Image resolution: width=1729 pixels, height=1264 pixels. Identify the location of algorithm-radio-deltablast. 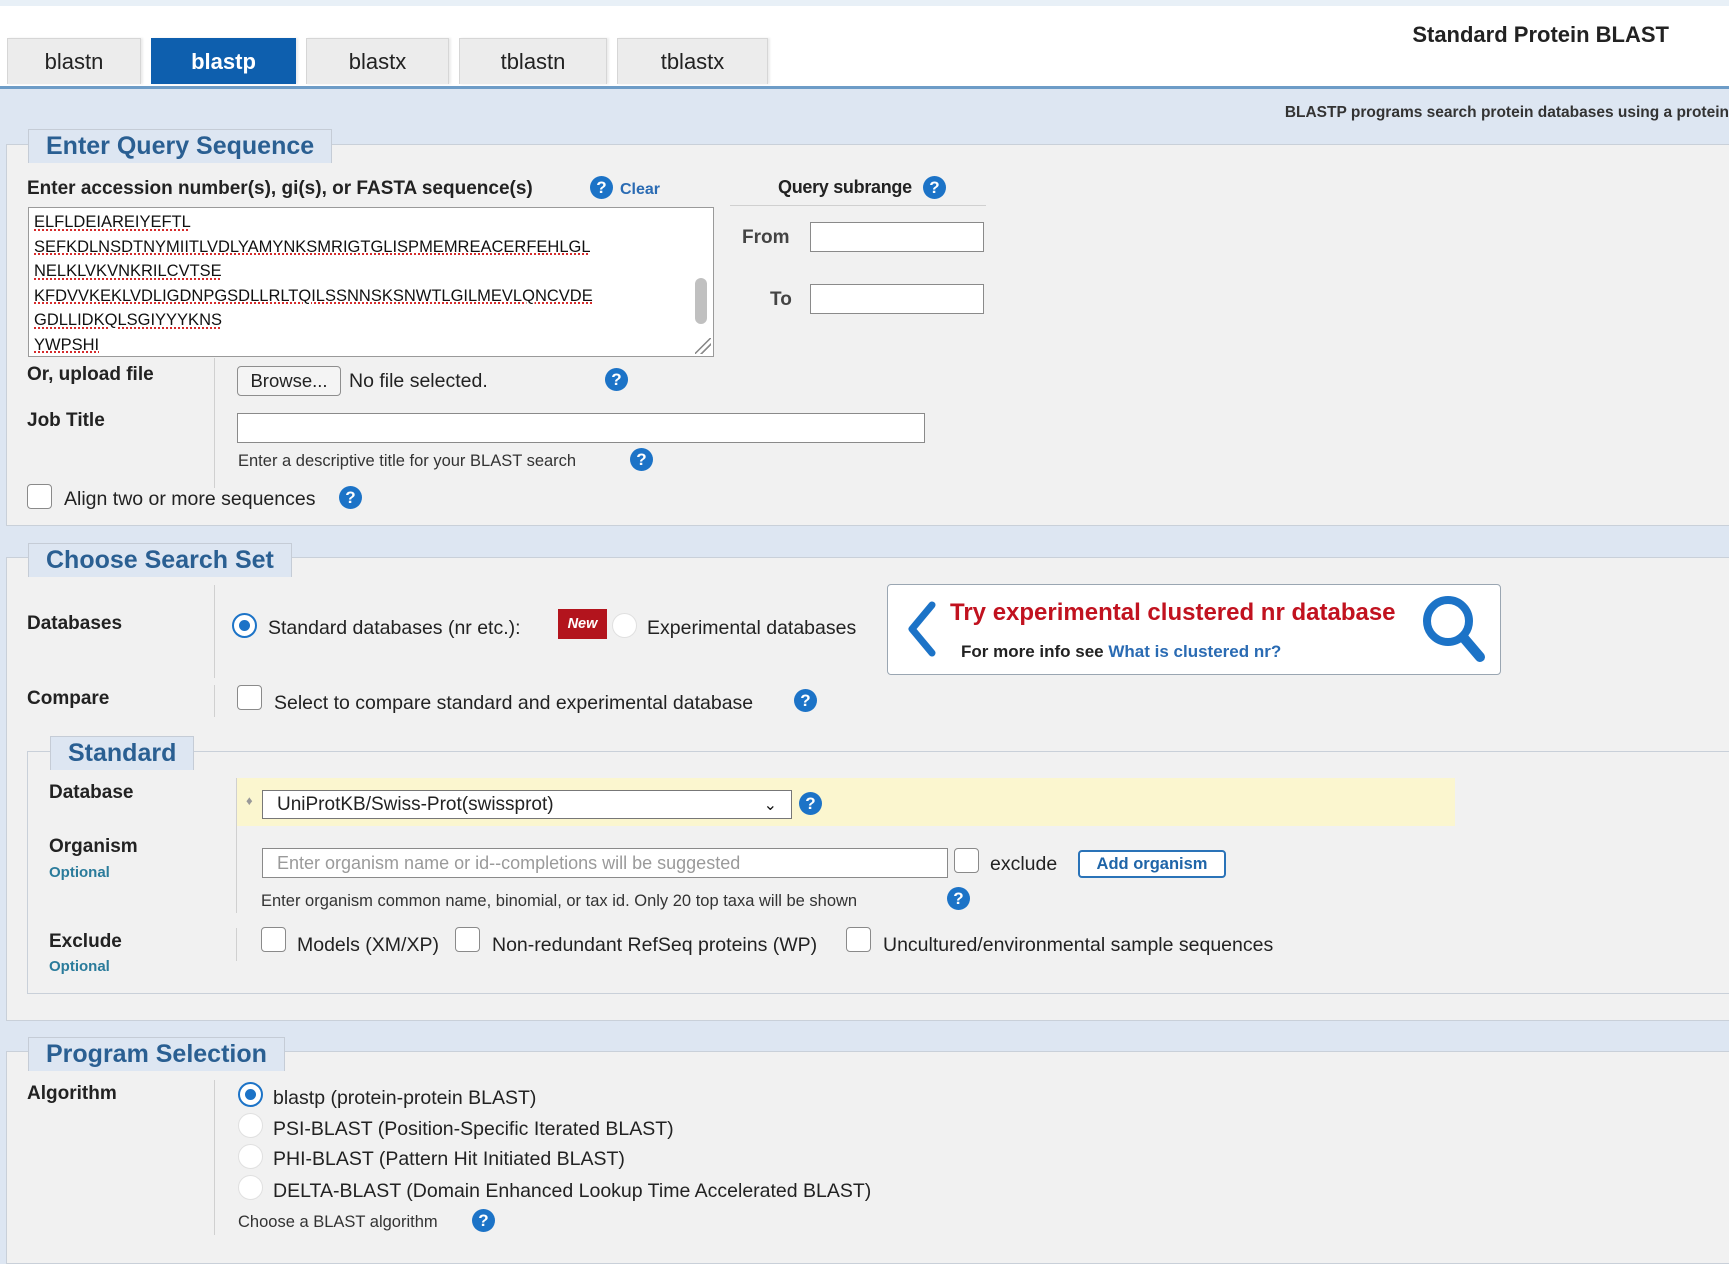
(250, 1187).